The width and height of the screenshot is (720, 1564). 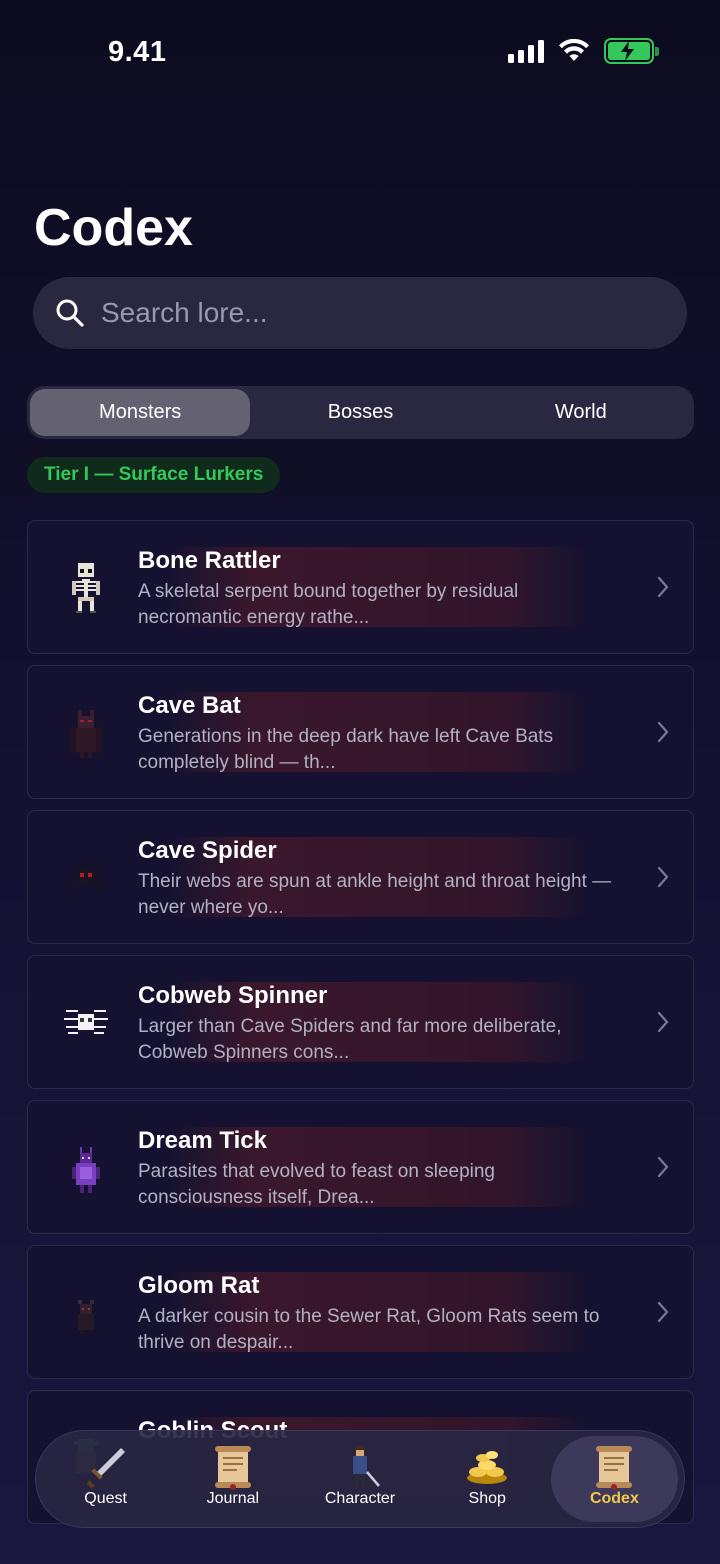 What do you see at coordinates (631, 51) in the screenshot?
I see `battery-charging-icon` at bounding box center [631, 51].